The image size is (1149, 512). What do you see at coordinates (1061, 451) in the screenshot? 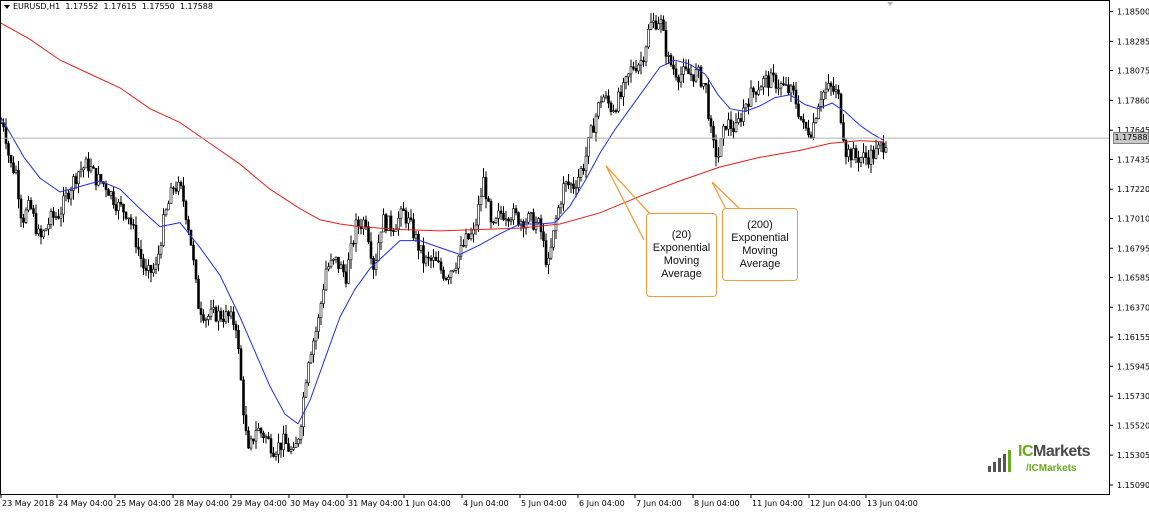
I see `logo-markets: Markets` at bounding box center [1061, 451].